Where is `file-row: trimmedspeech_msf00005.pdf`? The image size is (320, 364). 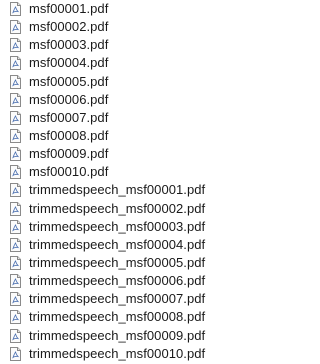 file-row: trimmedspeech_msf00005.pdf is located at coordinates (139, 263).